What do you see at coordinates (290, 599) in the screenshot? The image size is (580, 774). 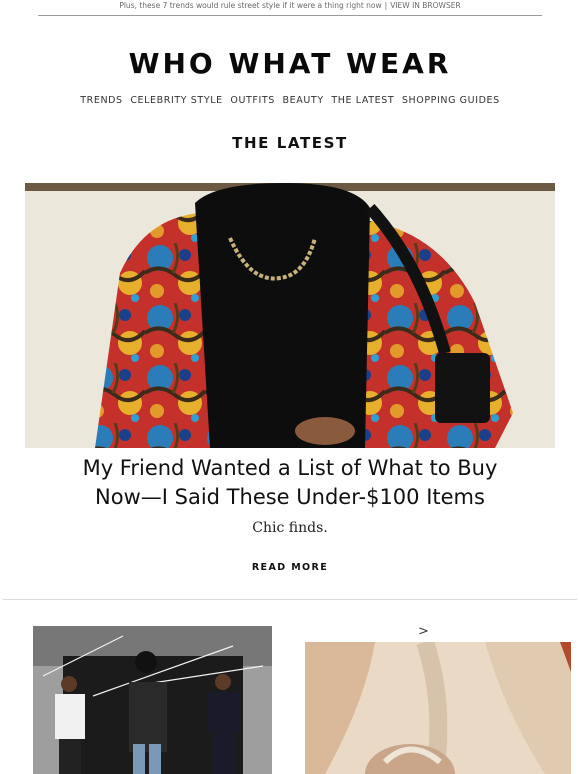 I see `section-divider` at bounding box center [290, 599].